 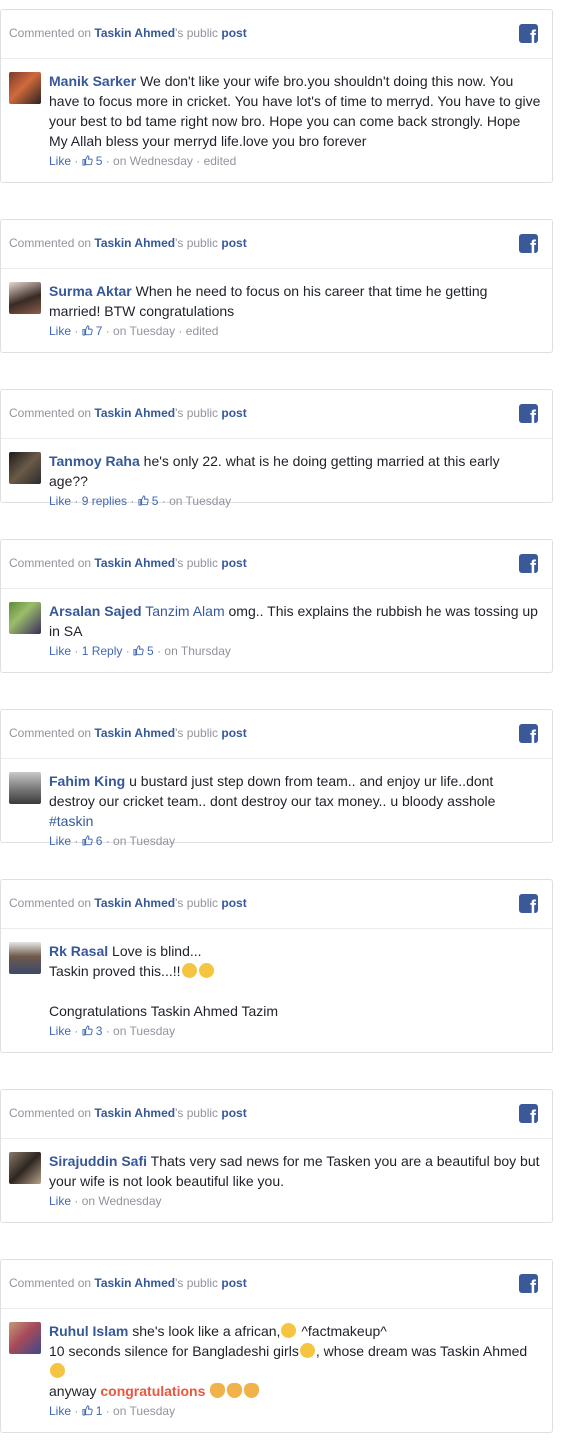 What do you see at coordinates (150, 651) in the screenshot?
I see `like-count: 5` at bounding box center [150, 651].